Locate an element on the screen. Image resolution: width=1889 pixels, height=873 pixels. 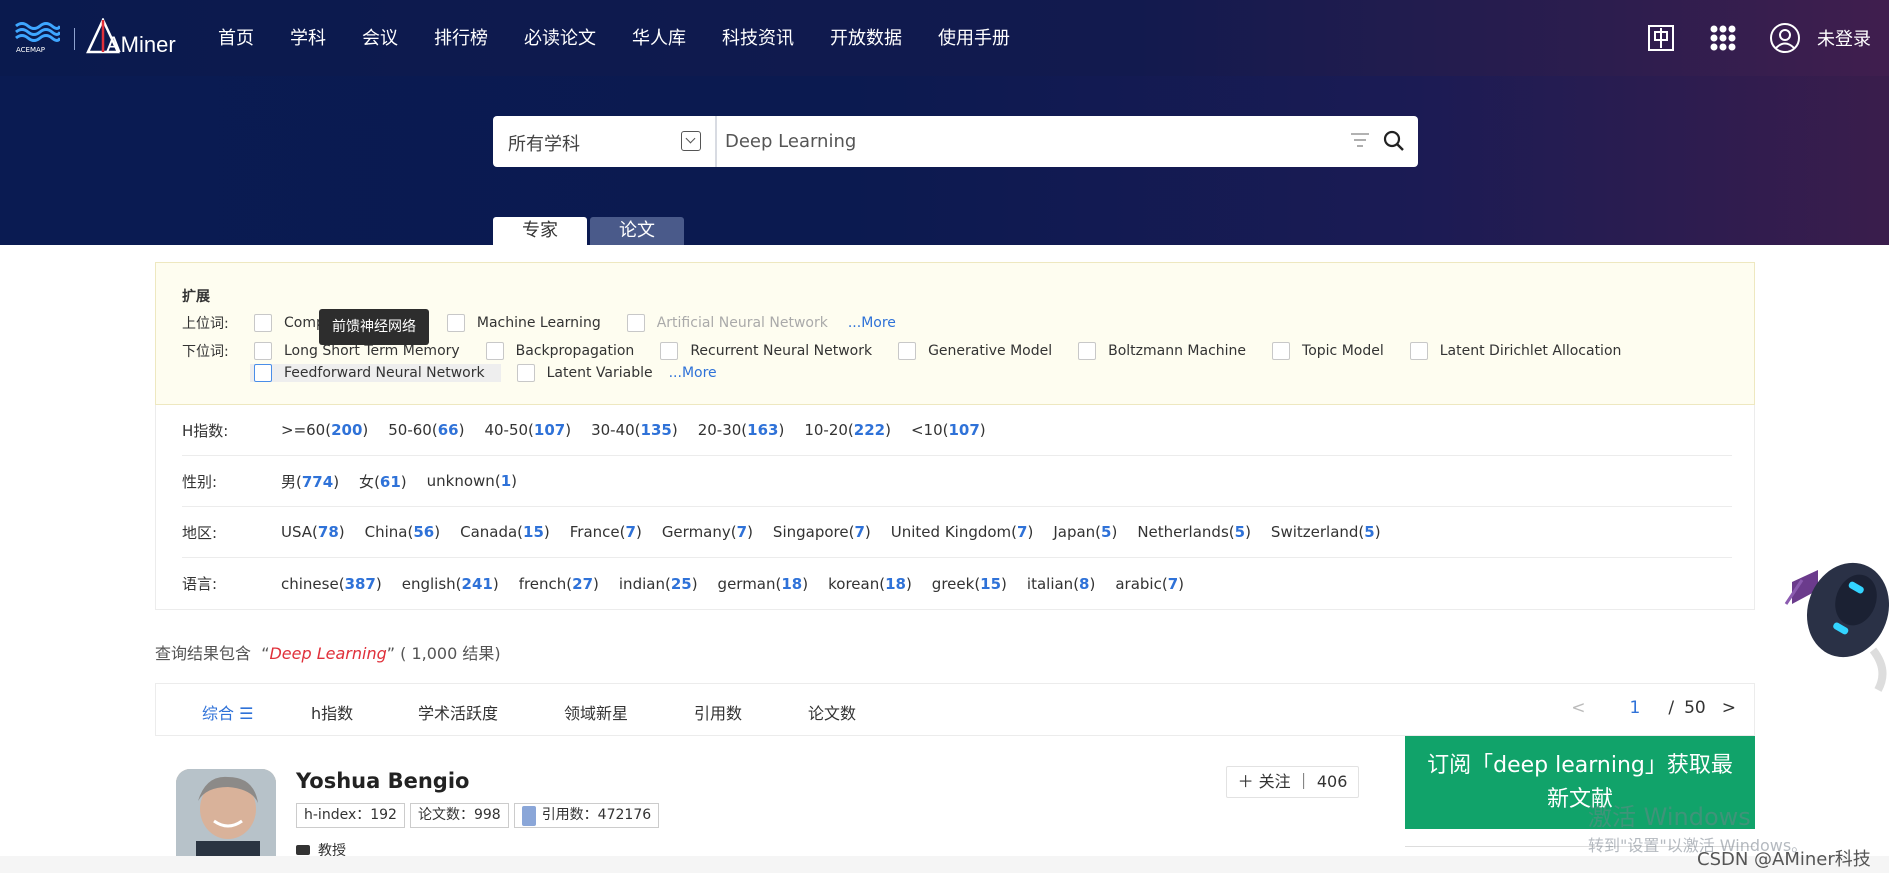
sort-bar: 综合 ☰ h指数 学术活跃度 领域新星 引用数 论文数 < 1 / 50 > is located at coordinates (955, 709).